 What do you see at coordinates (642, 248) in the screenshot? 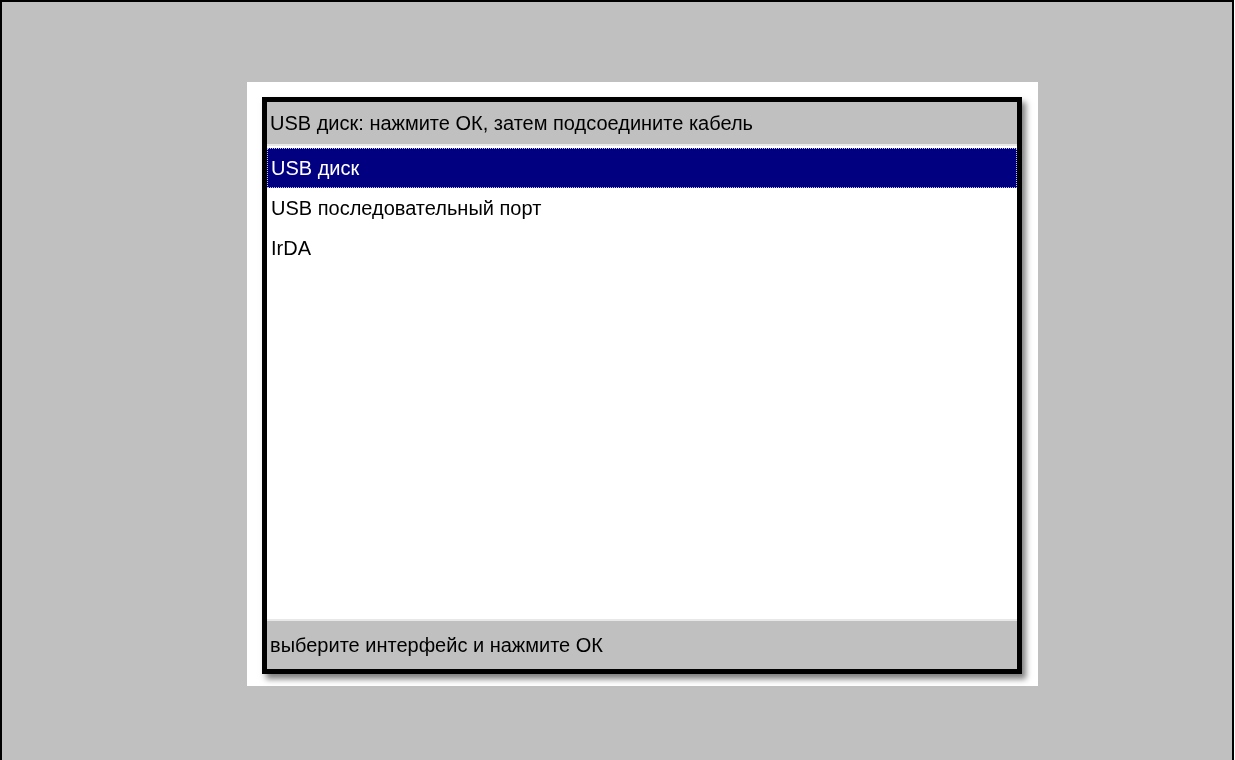
I see `list-item: IrDA` at bounding box center [642, 248].